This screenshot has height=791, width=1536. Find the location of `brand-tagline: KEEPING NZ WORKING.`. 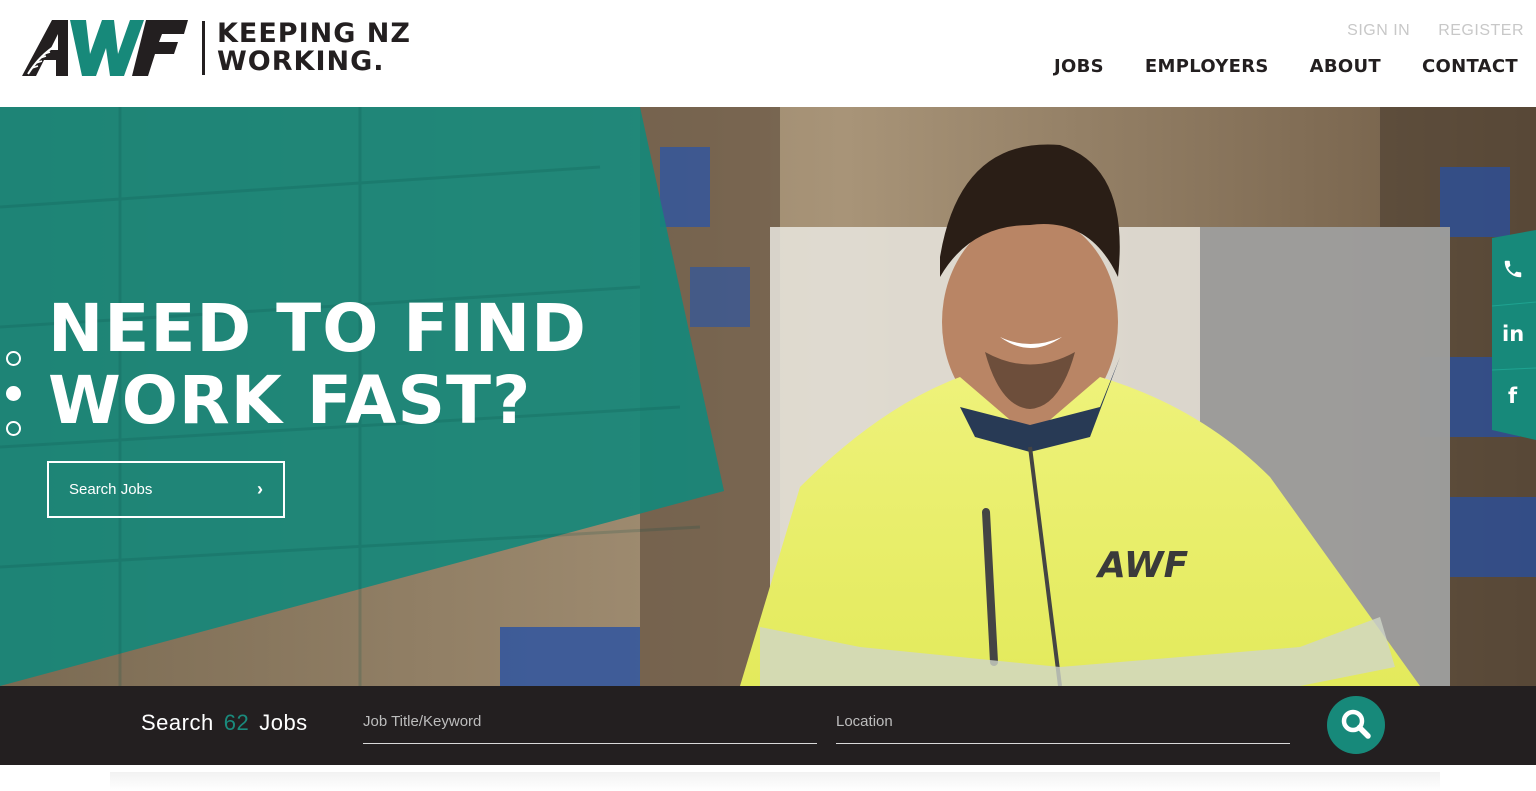

brand-tagline: KEEPING NZ WORKING. is located at coordinates (314, 48).